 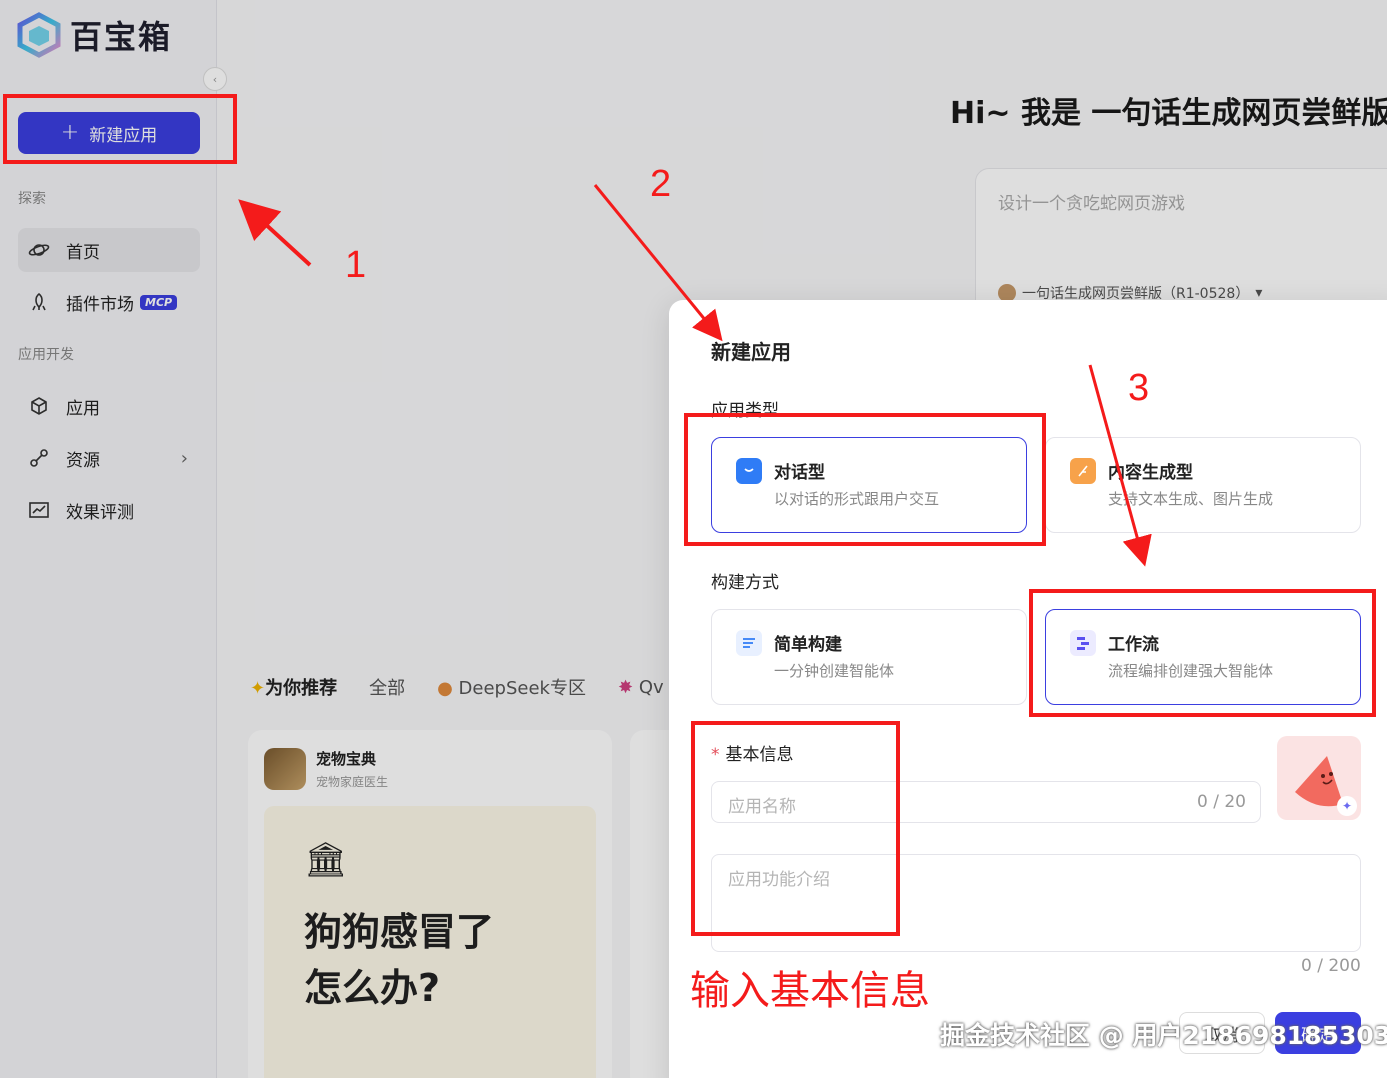 I want to click on annotation-number-2: 2, so click(x=661, y=184).